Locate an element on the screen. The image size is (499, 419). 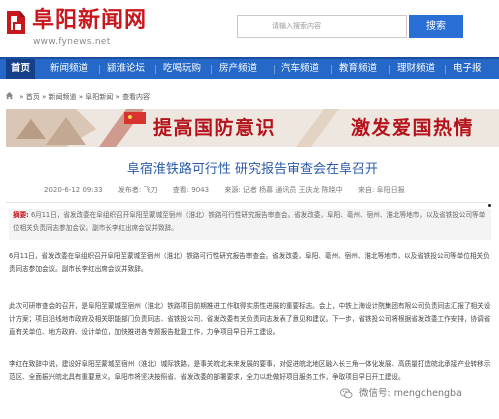
meta-source: 来源: 记者 杨慕 通讯员 王庆龙 陈晓中 is located at coordinates (283, 190).